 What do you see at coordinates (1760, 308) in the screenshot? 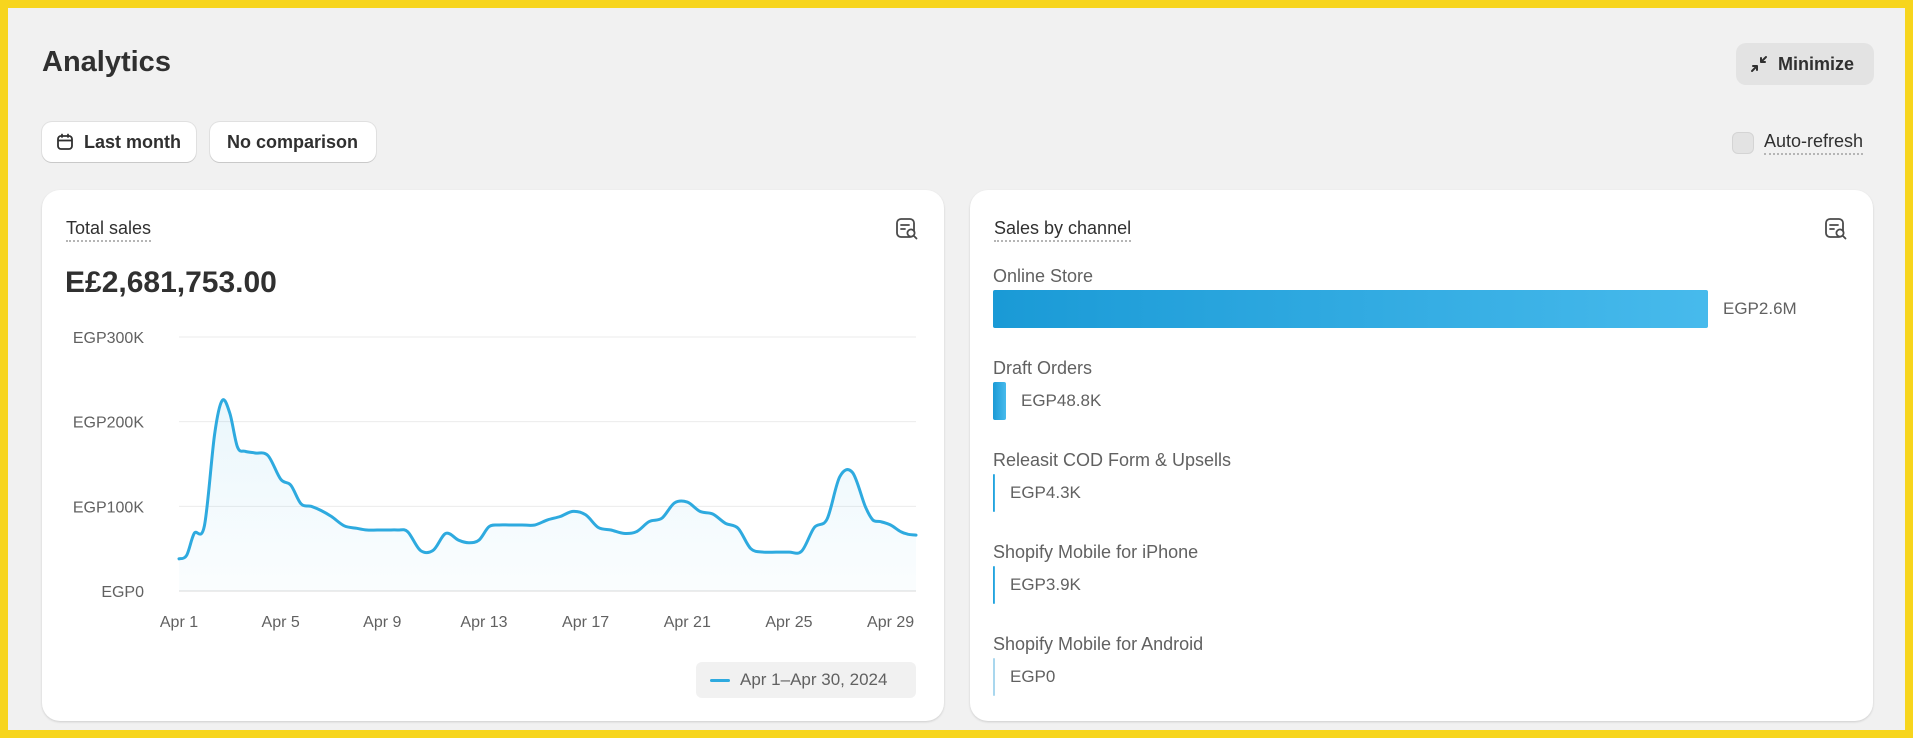
I see `channel-value: EGP2.6M` at bounding box center [1760, 308].